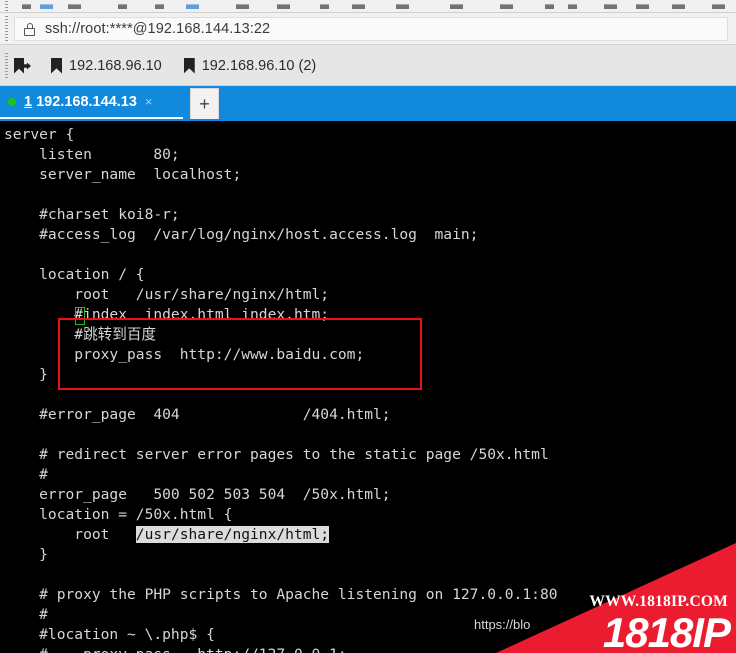 Image resolution: width=736 pixels, height=653 pixels. What do you see at coordinates (46, 4) in the screenshot?
I see `toolbar-icon-copy` at bounding box center [46, 4].